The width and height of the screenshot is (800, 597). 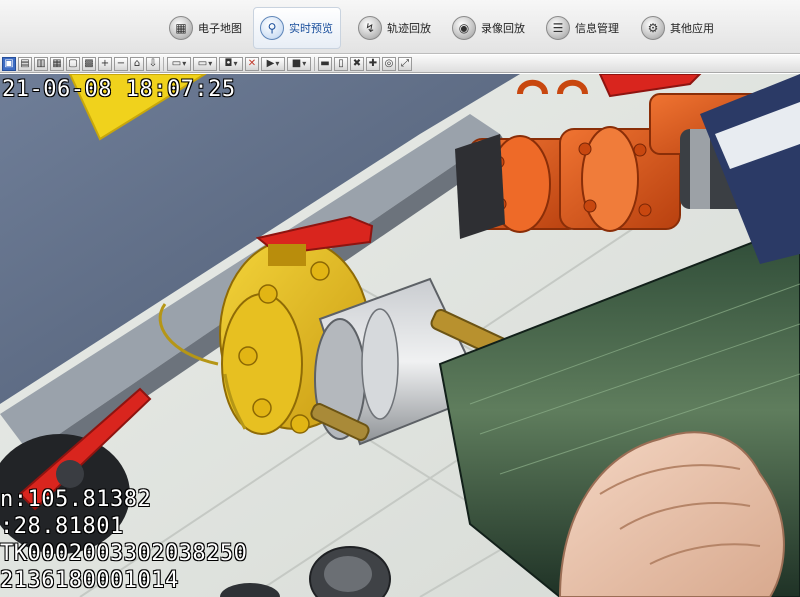 What do you see at coordinates (357, 63) in the screenshot?
I see `delete-icon: ✖` at bounding box center [357, 63].